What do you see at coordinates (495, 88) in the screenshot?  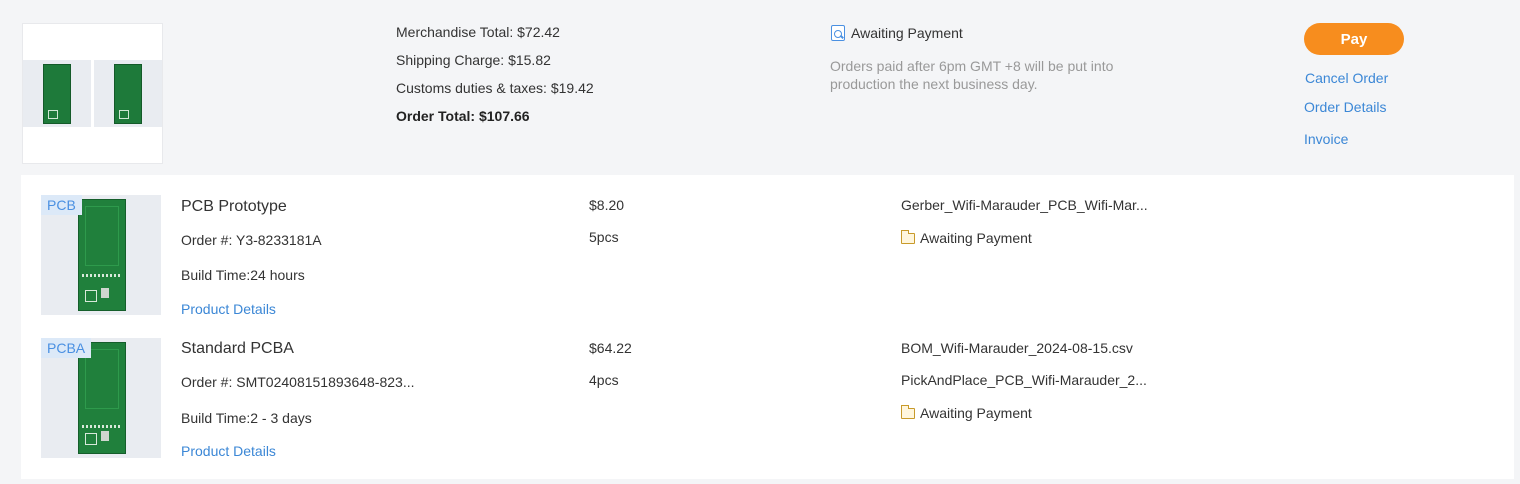 I see `customs-duties: Customs duties & taxes: $19.42` at bounding box center [495, 88].